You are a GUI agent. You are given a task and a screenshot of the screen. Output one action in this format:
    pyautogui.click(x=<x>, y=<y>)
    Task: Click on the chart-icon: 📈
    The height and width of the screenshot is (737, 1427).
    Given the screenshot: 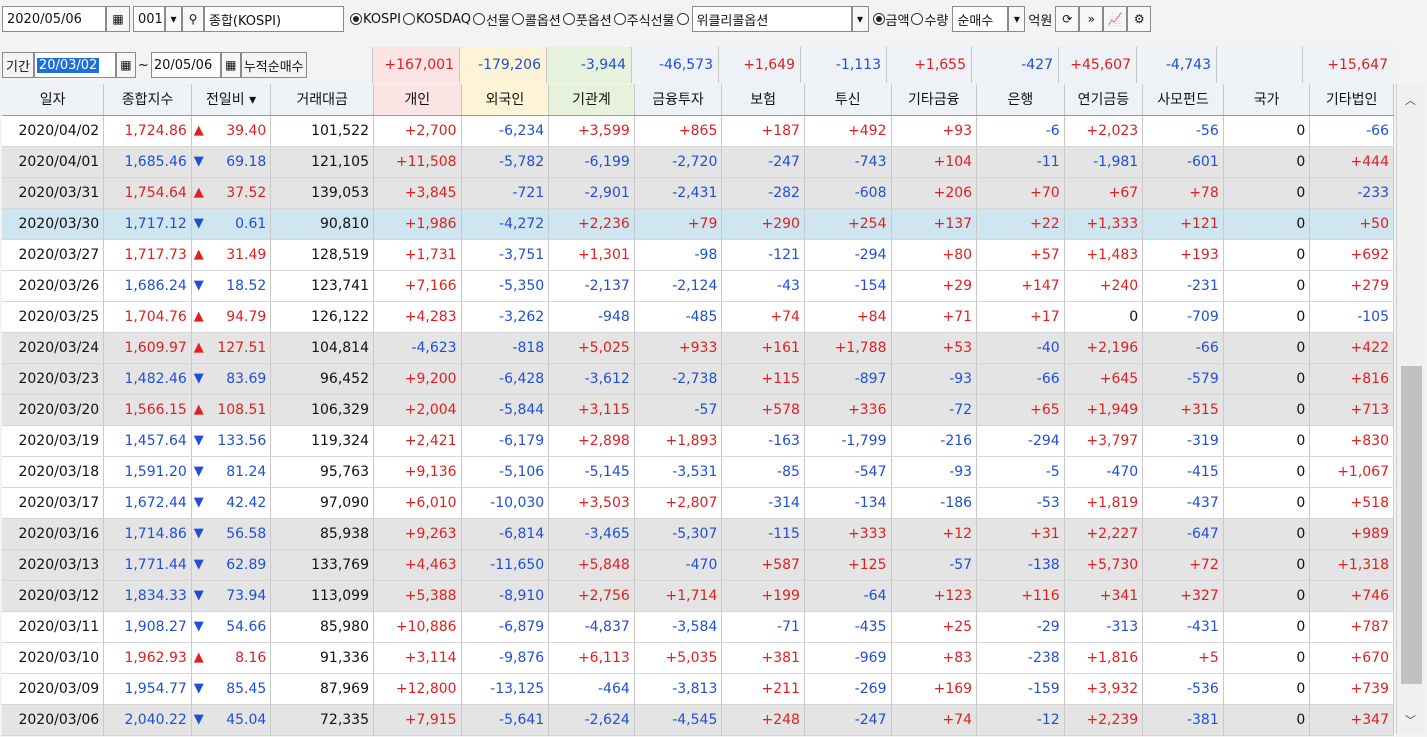 What is the action you would take?
    pyautogui.click(x=1115, y=19)
    